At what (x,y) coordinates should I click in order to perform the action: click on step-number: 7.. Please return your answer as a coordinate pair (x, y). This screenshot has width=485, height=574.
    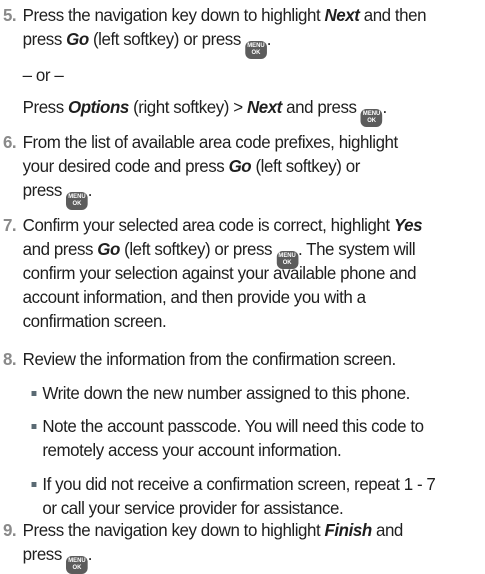
    Looking at the image, I should click on (9, 225).